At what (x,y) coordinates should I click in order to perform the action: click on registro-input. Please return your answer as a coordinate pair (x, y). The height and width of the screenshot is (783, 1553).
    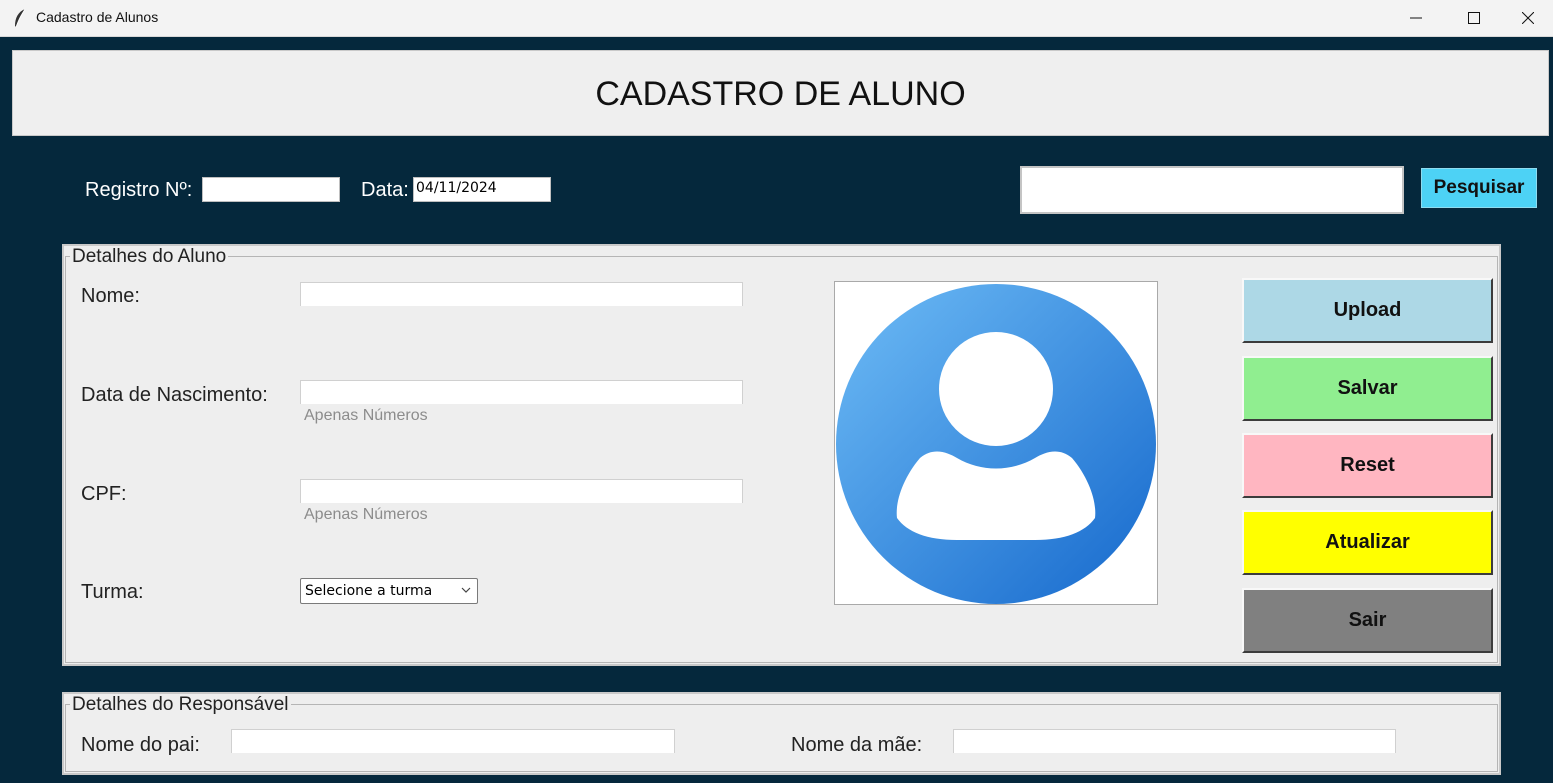
    Looking at the image, I should click on (271, 189).